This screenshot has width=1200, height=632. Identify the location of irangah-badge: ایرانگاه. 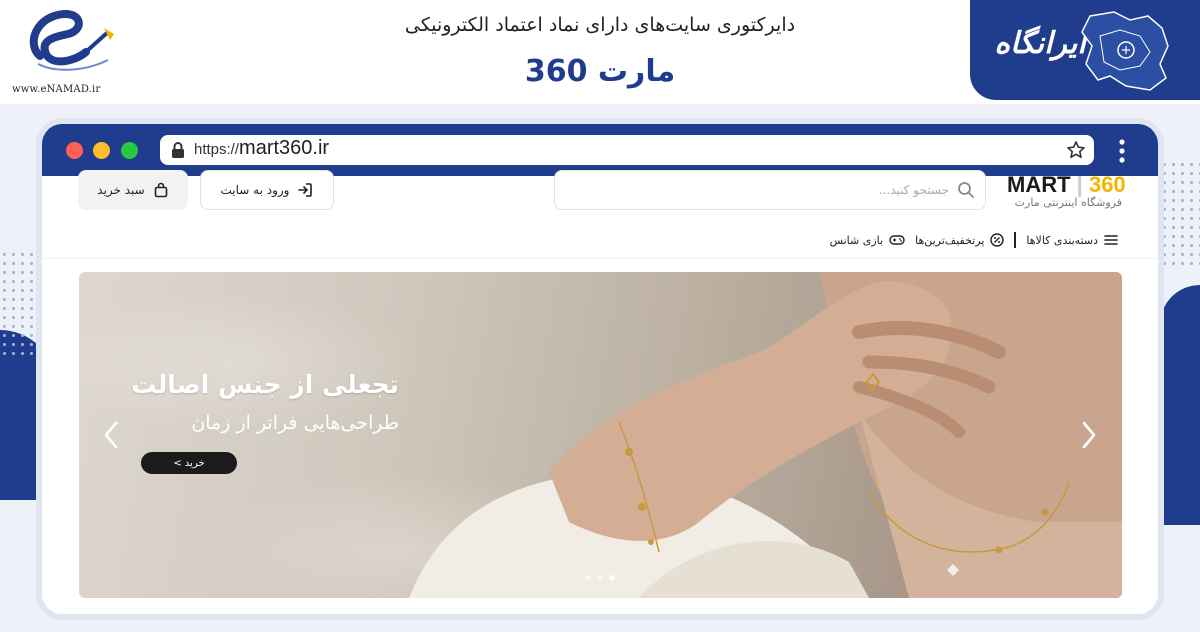
(1085, 50).